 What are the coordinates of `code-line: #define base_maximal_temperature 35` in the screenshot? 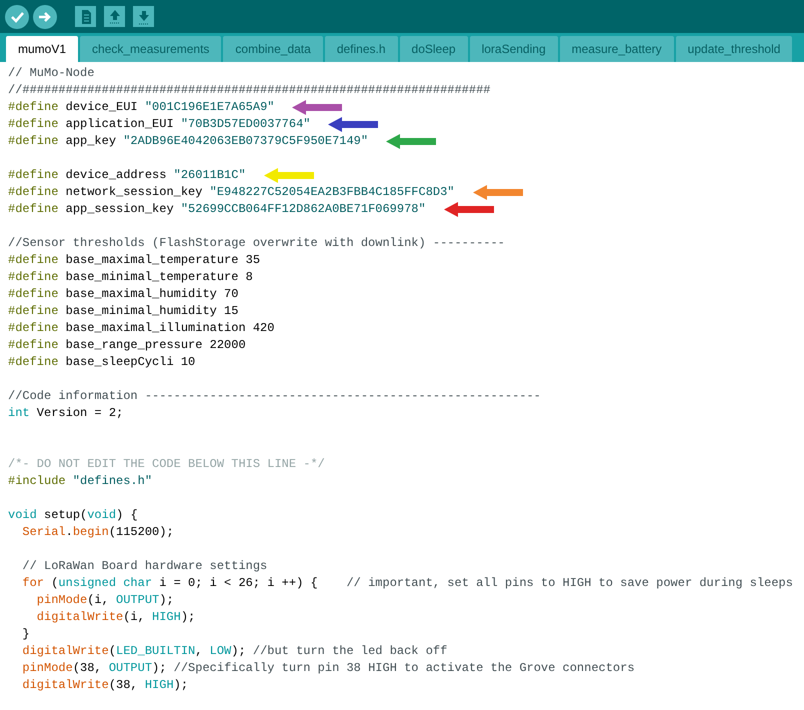 It's located at (134, 260).